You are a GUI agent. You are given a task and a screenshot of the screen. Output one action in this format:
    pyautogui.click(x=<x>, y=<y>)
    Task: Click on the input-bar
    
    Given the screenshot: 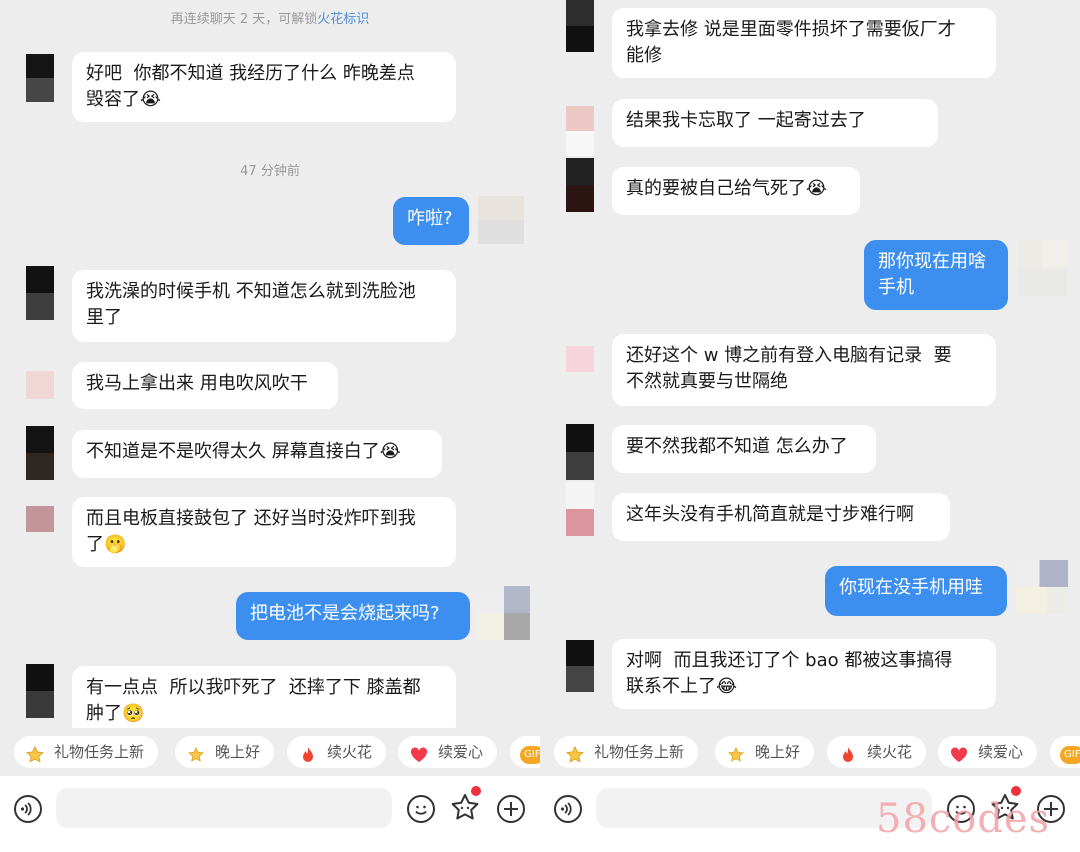 What is the action you would take?
    pyautogui.click(x=270, y=814)
    